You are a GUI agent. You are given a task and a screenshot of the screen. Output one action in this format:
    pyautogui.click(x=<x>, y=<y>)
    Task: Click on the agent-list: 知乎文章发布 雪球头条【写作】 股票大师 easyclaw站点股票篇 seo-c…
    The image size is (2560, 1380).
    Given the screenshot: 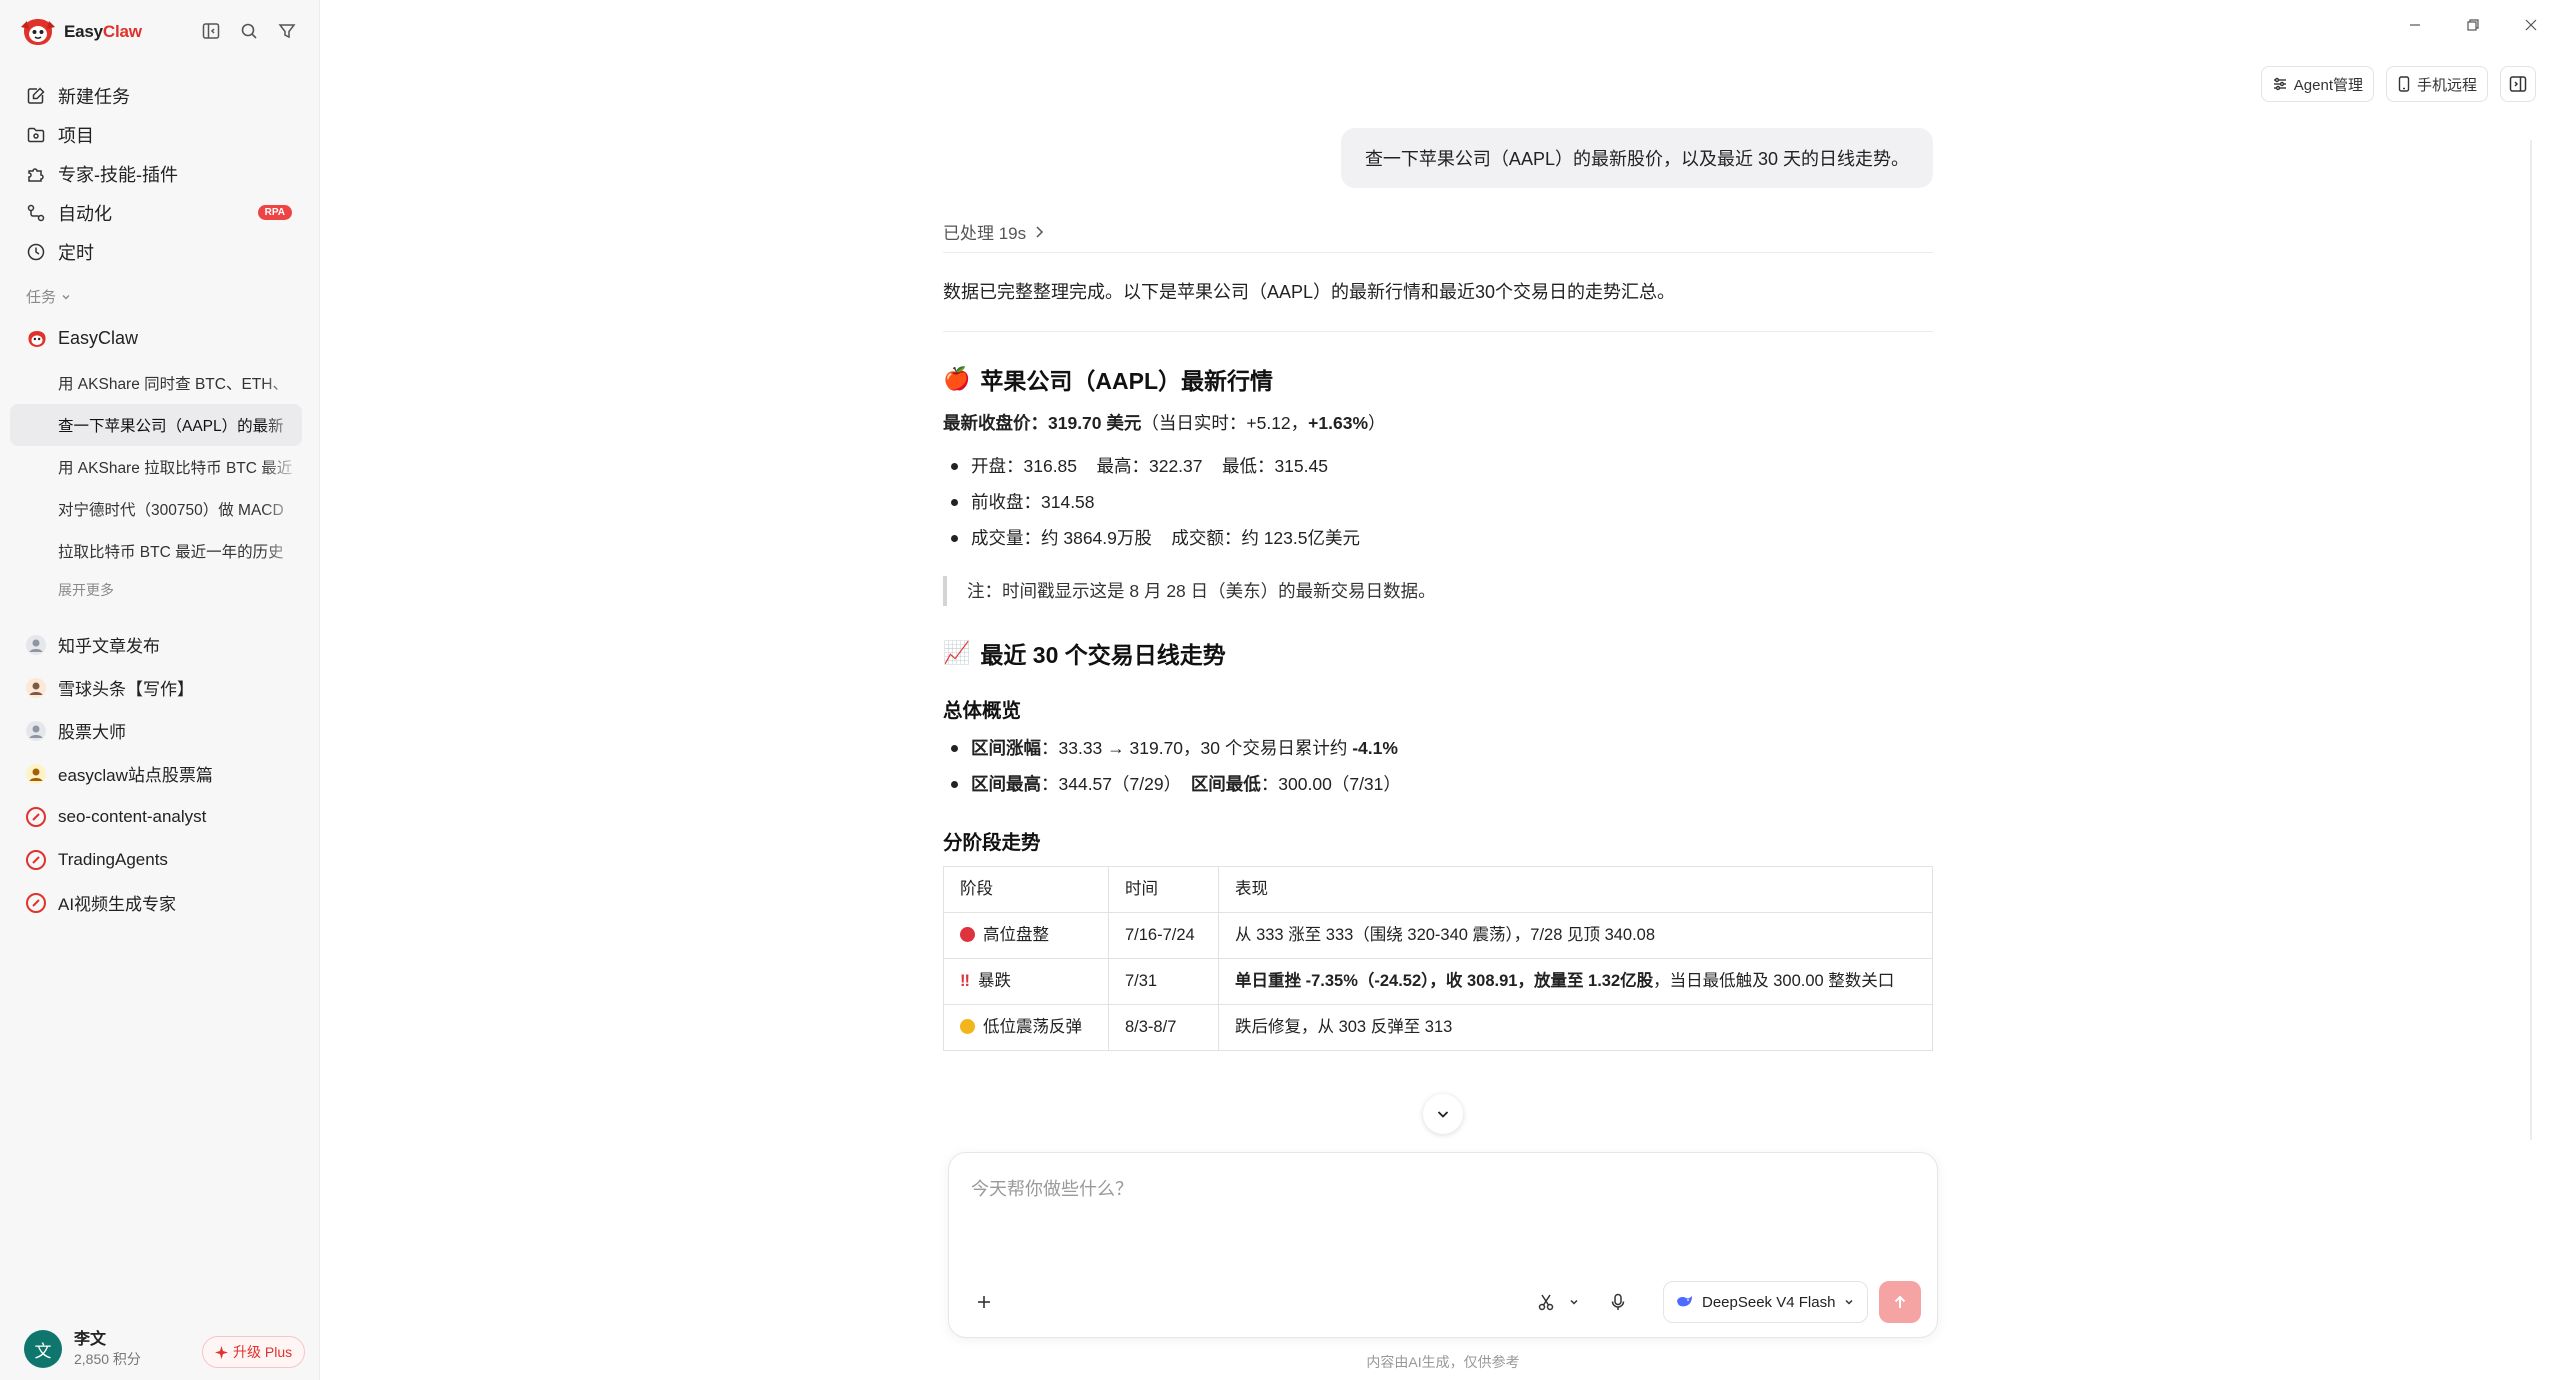 What is the action you would take?
    pyautogui.click(x=160, y=773)
    